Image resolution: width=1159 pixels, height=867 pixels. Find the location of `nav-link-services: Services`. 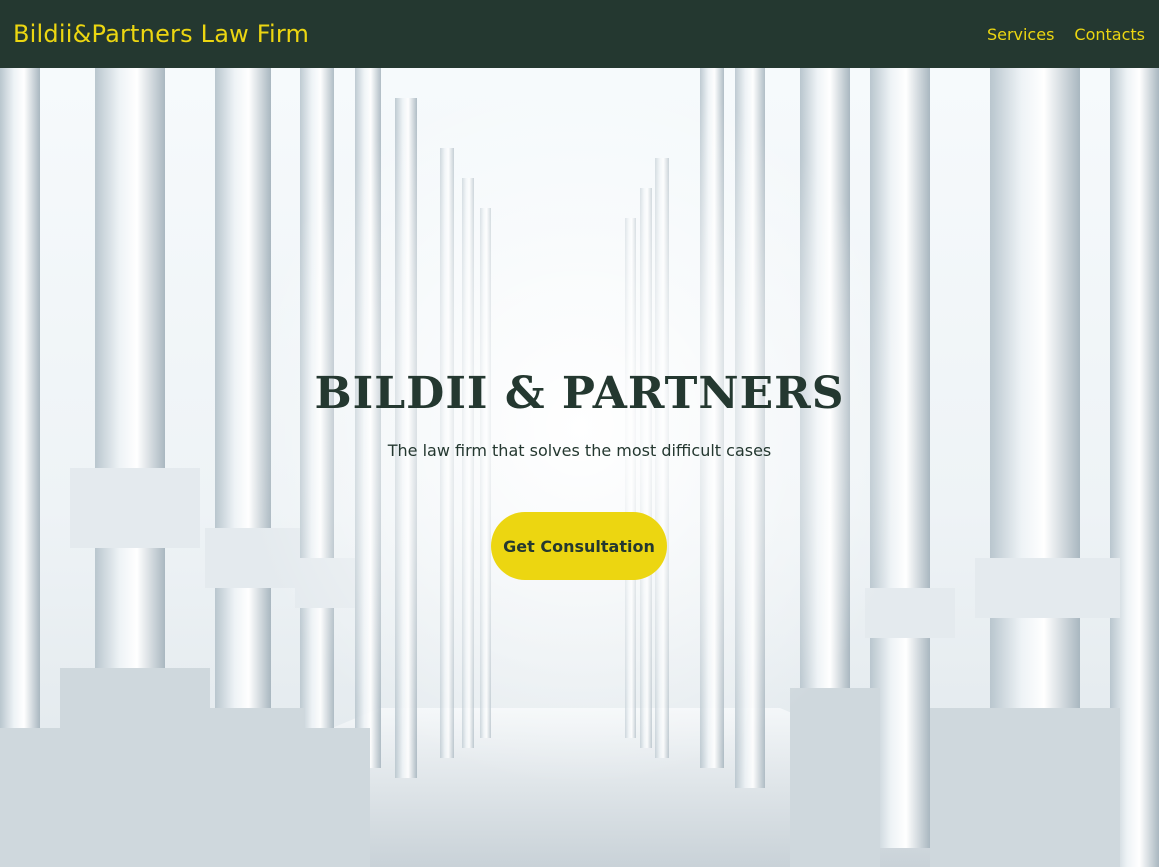

nav-link-services: Services is located at coordinates (1020, 34).